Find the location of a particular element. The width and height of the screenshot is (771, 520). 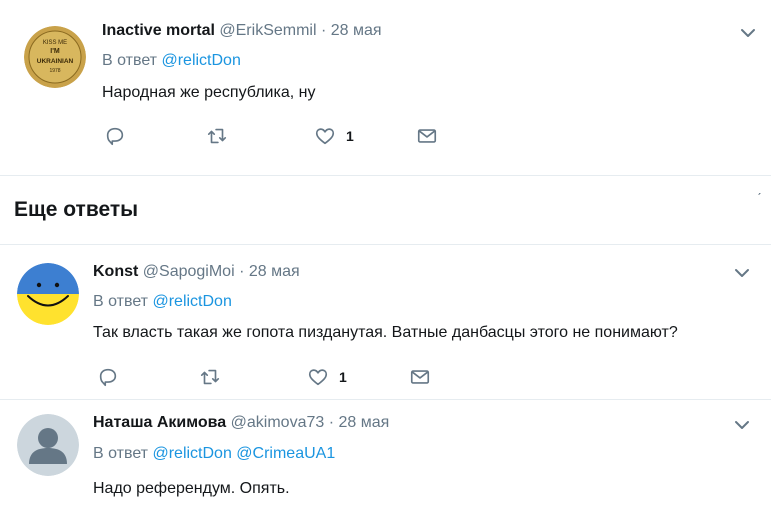

more-replies-heading: Еще ответы is located at coordinates (76, 209).